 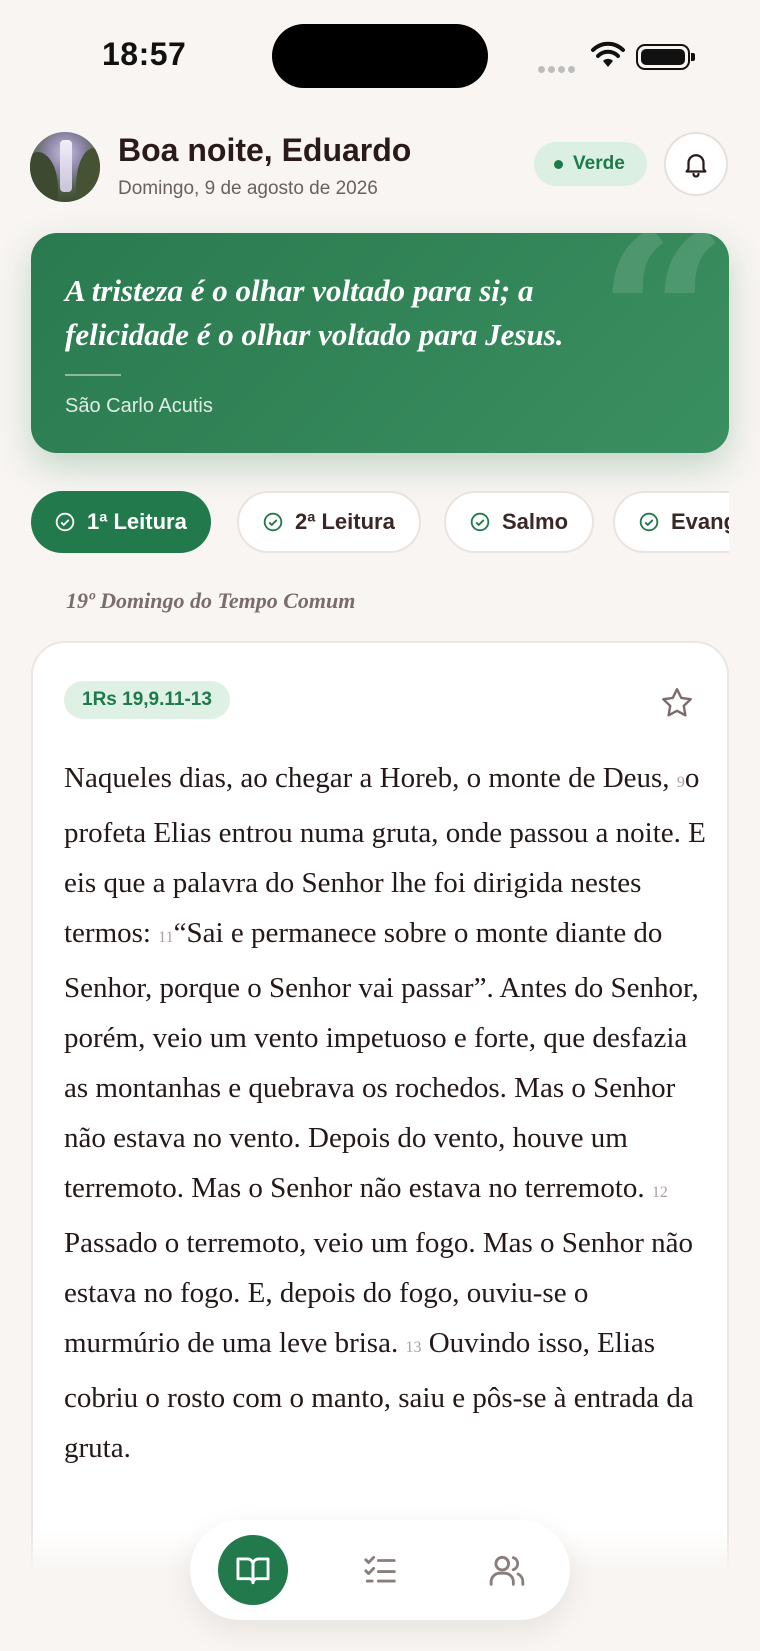 I want to click on reading-tabs: 1ª Leitura 2ª Leitura Salmo Evangelho, so click(x=380, y=523).